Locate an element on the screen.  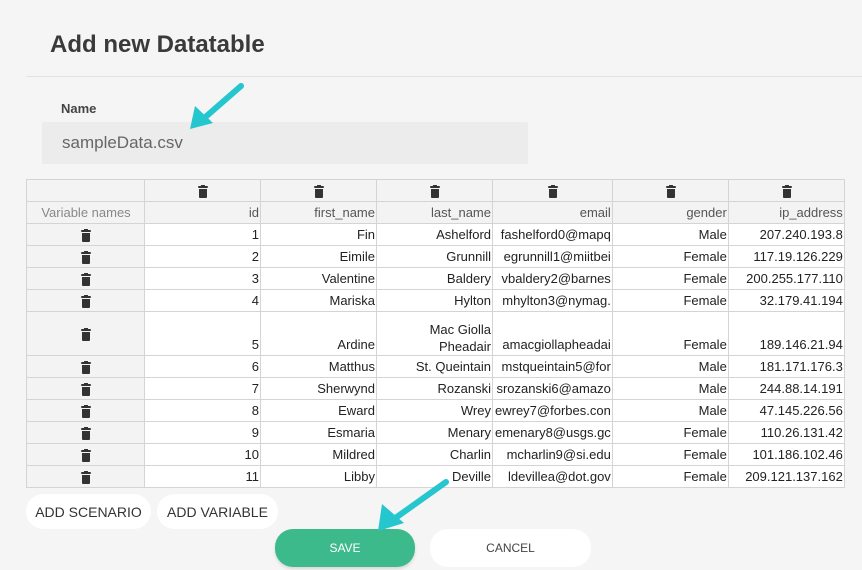
table-cell-email: fashelford0@mapq is located at coordinates (552, 234).